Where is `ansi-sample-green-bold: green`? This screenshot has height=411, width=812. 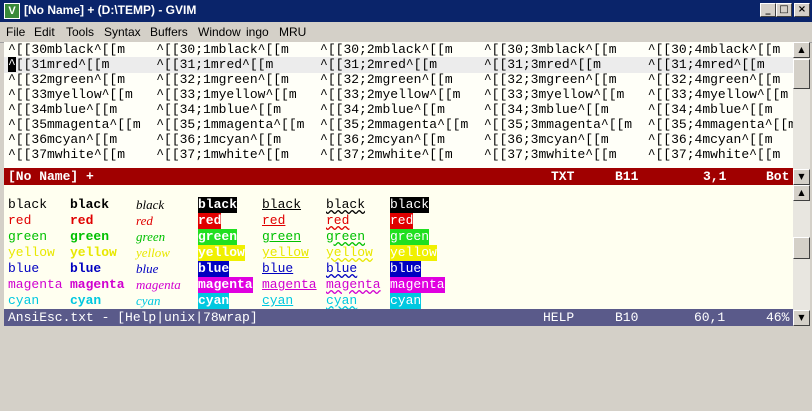 ansi-sample-green-bold: green is located at coordinates (90, 236).